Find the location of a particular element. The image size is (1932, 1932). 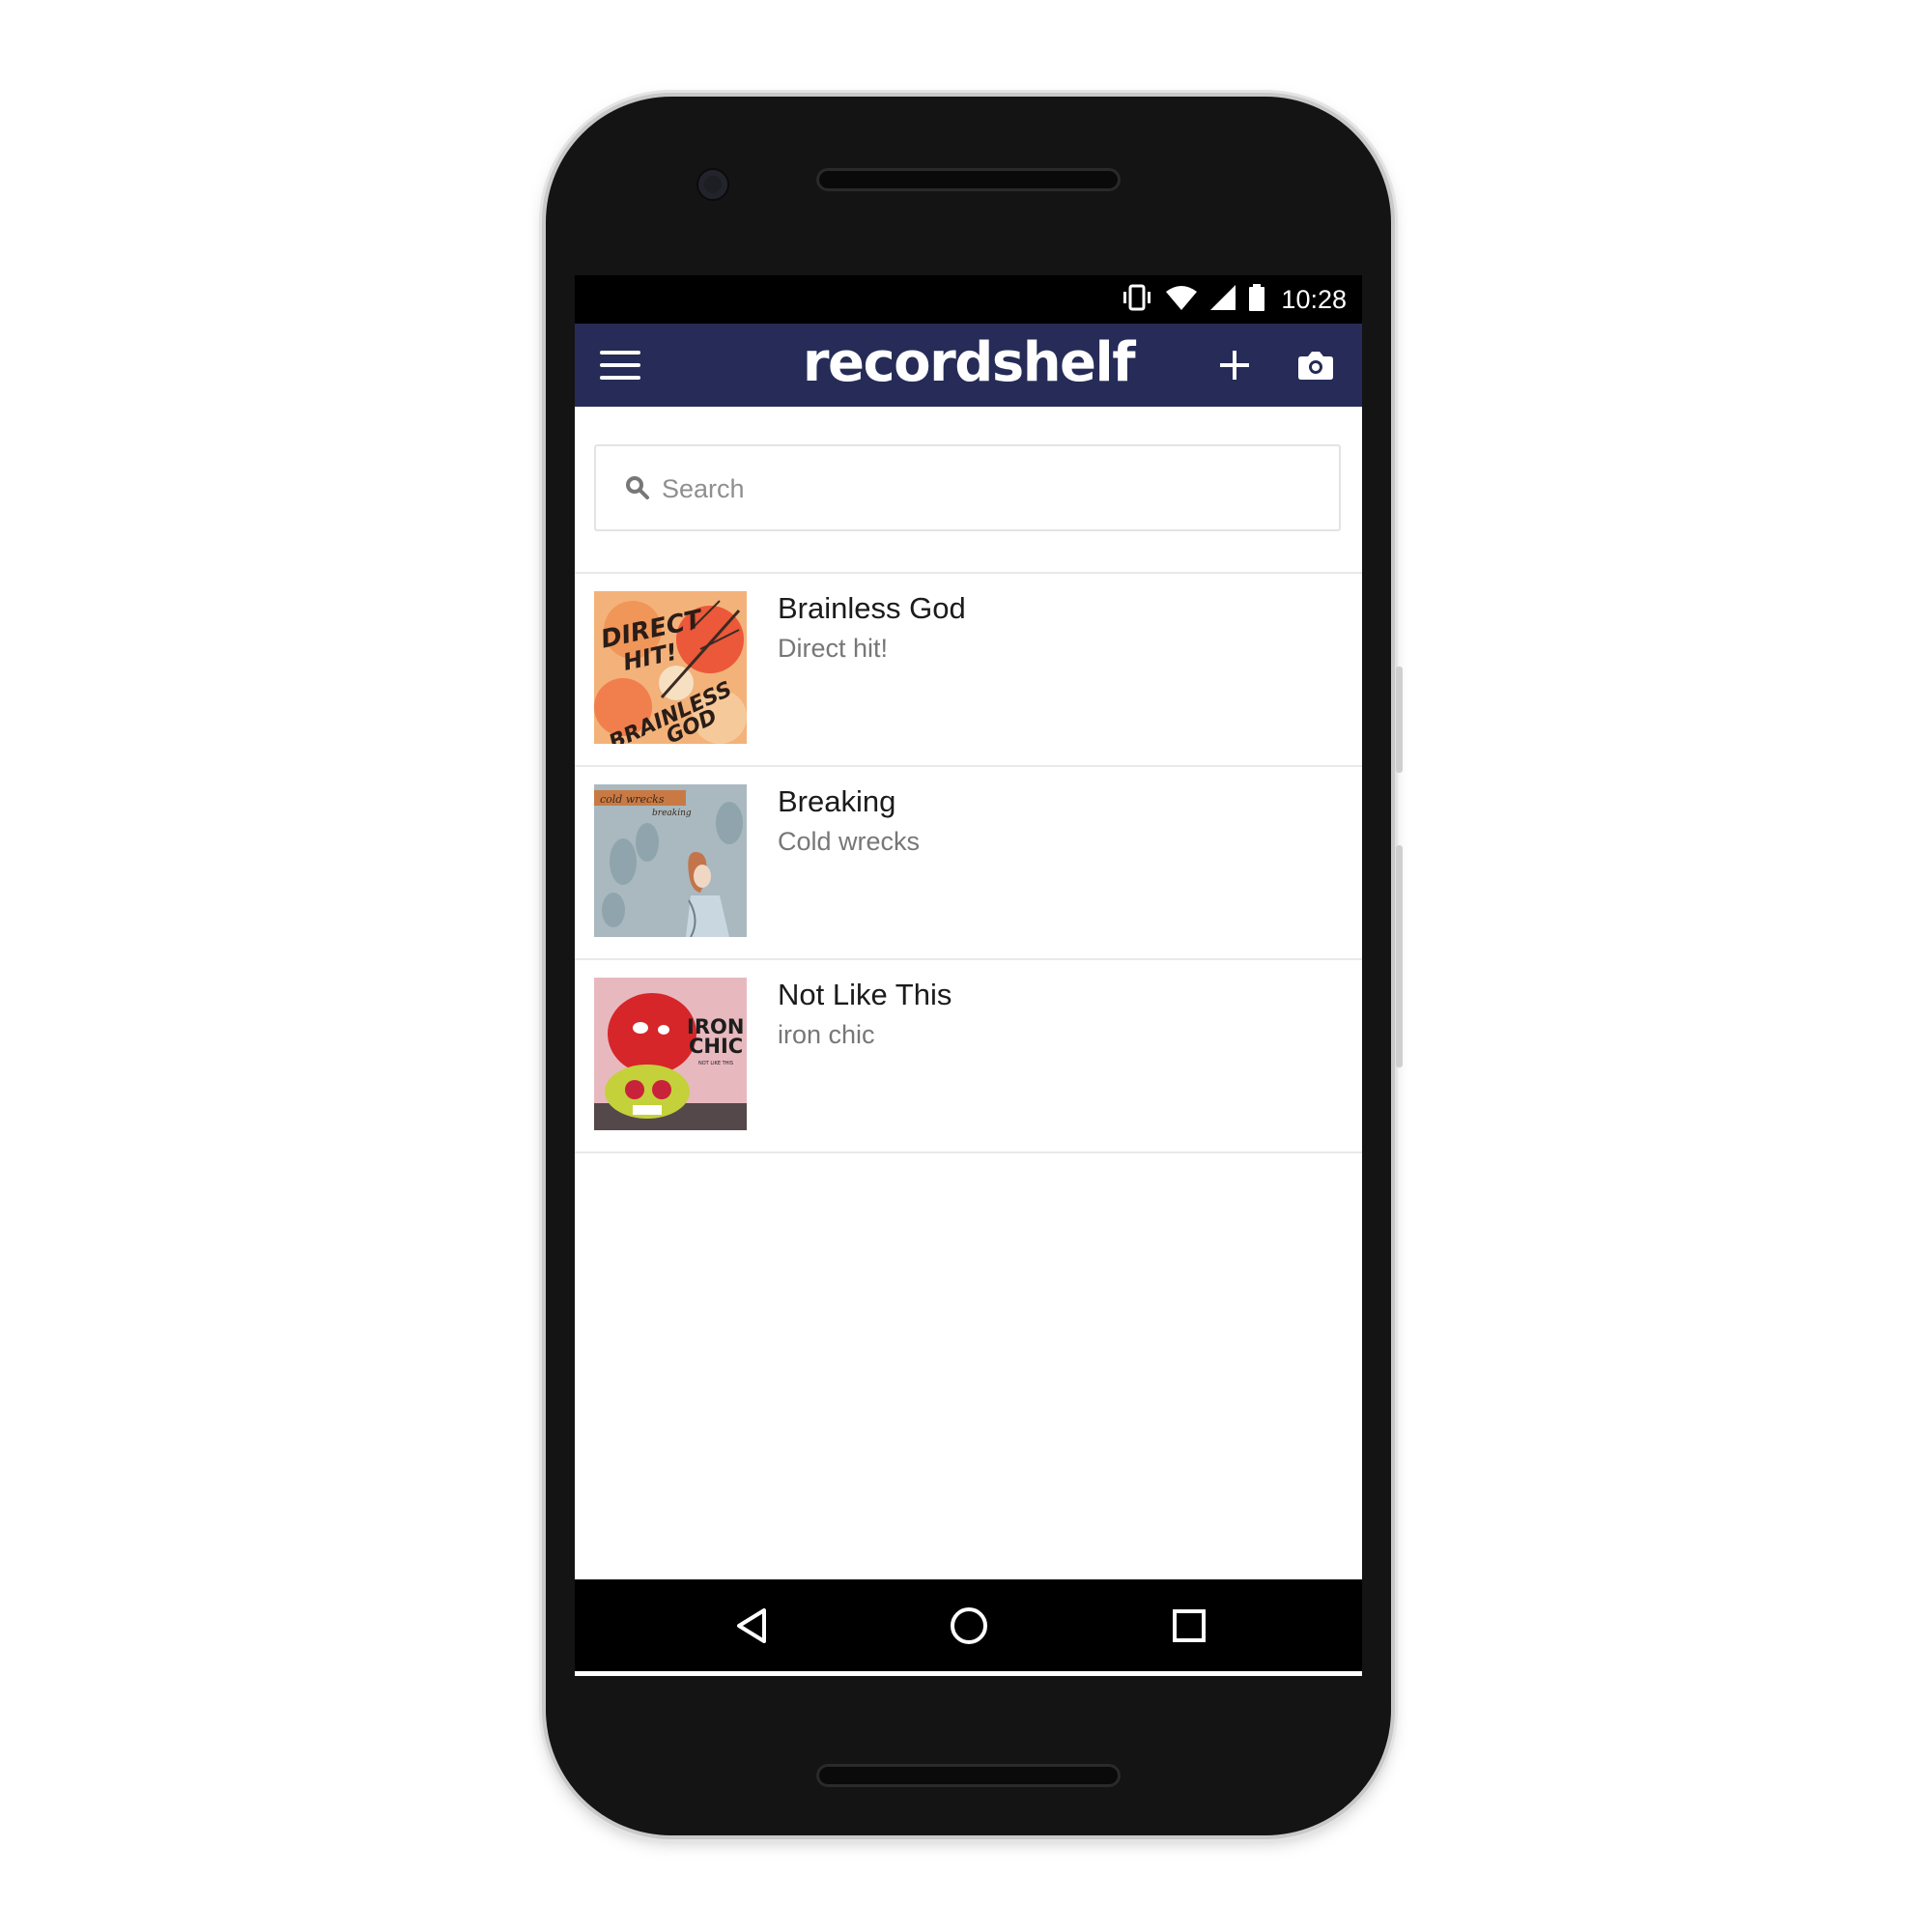

record-artist: Direct hit! is located at coordinates (833, 648).